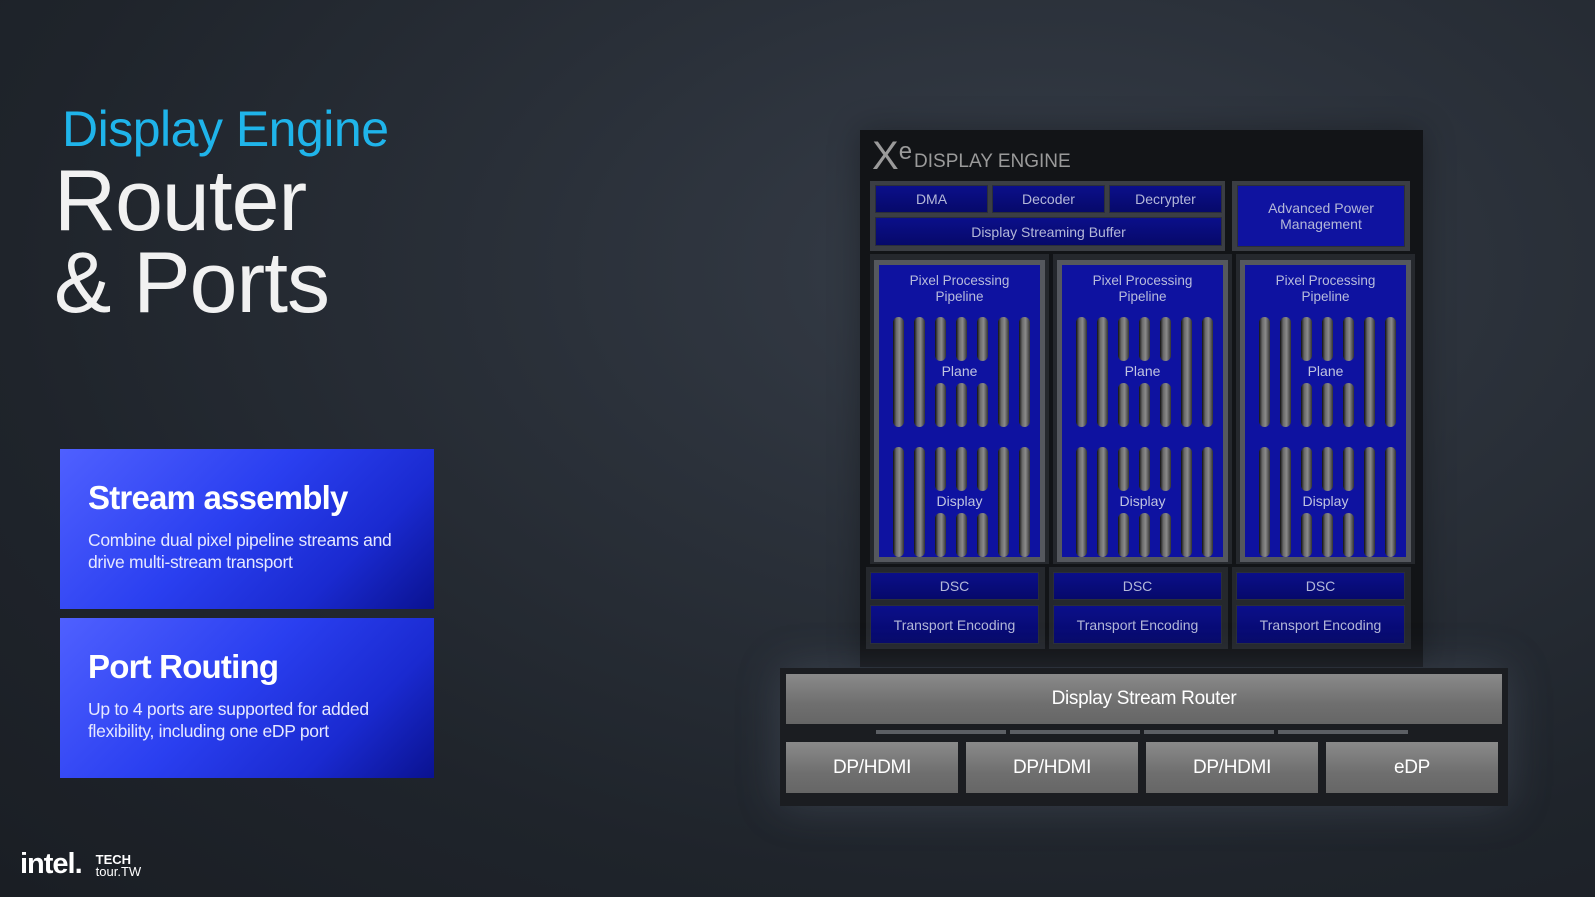  Describe the element at coordinates (180, 201) in the screenshot. I see `slide-title-line1: Router` at that location.